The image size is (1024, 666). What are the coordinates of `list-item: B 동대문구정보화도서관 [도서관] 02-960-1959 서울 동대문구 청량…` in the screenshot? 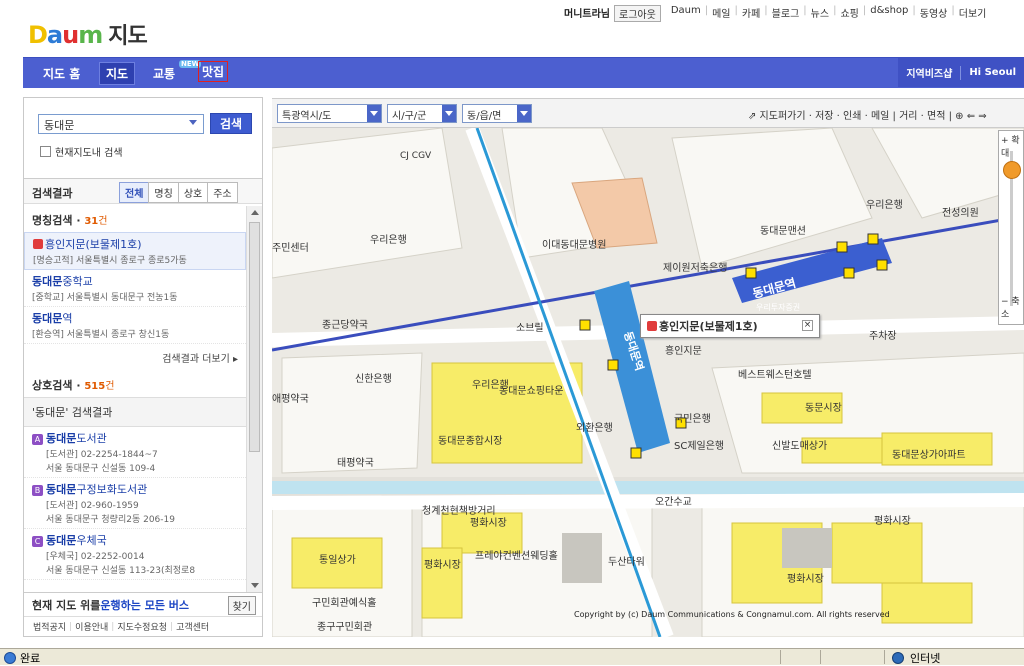 It's located at (135, 503).